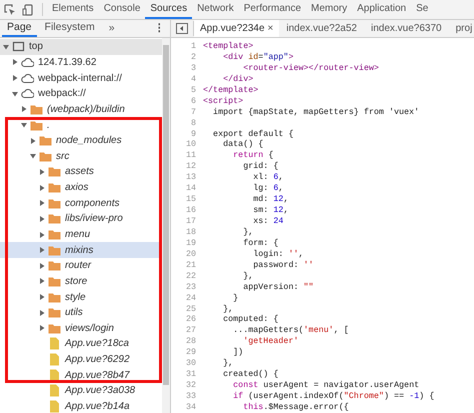 The height and width of the screenshot is (413, 474). What do you see at coordinates (237, 28) in the screenshot?
I see `editor-tab: App.vue?234e ×` at bounding box center [237, 28].